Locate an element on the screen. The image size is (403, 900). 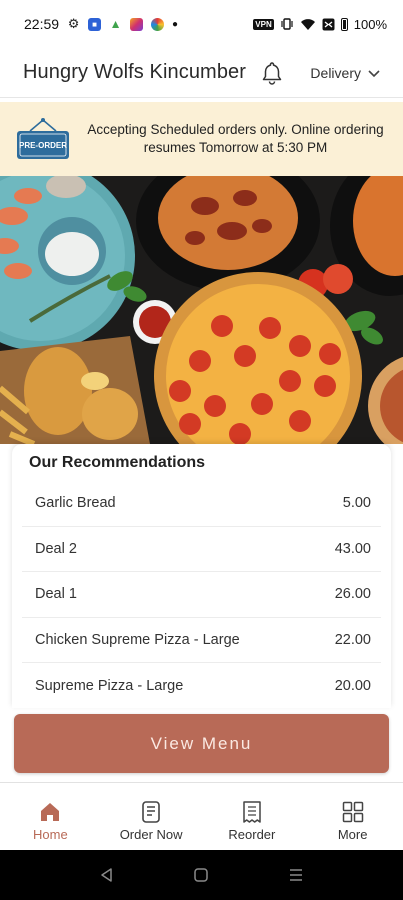
nav-label-home: Home is located at coordinates (50, 834).